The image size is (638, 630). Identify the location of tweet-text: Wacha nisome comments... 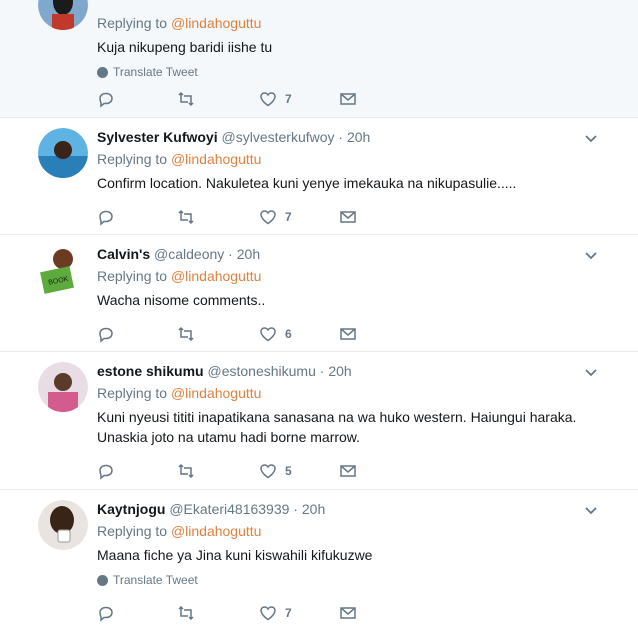
(181, 300).